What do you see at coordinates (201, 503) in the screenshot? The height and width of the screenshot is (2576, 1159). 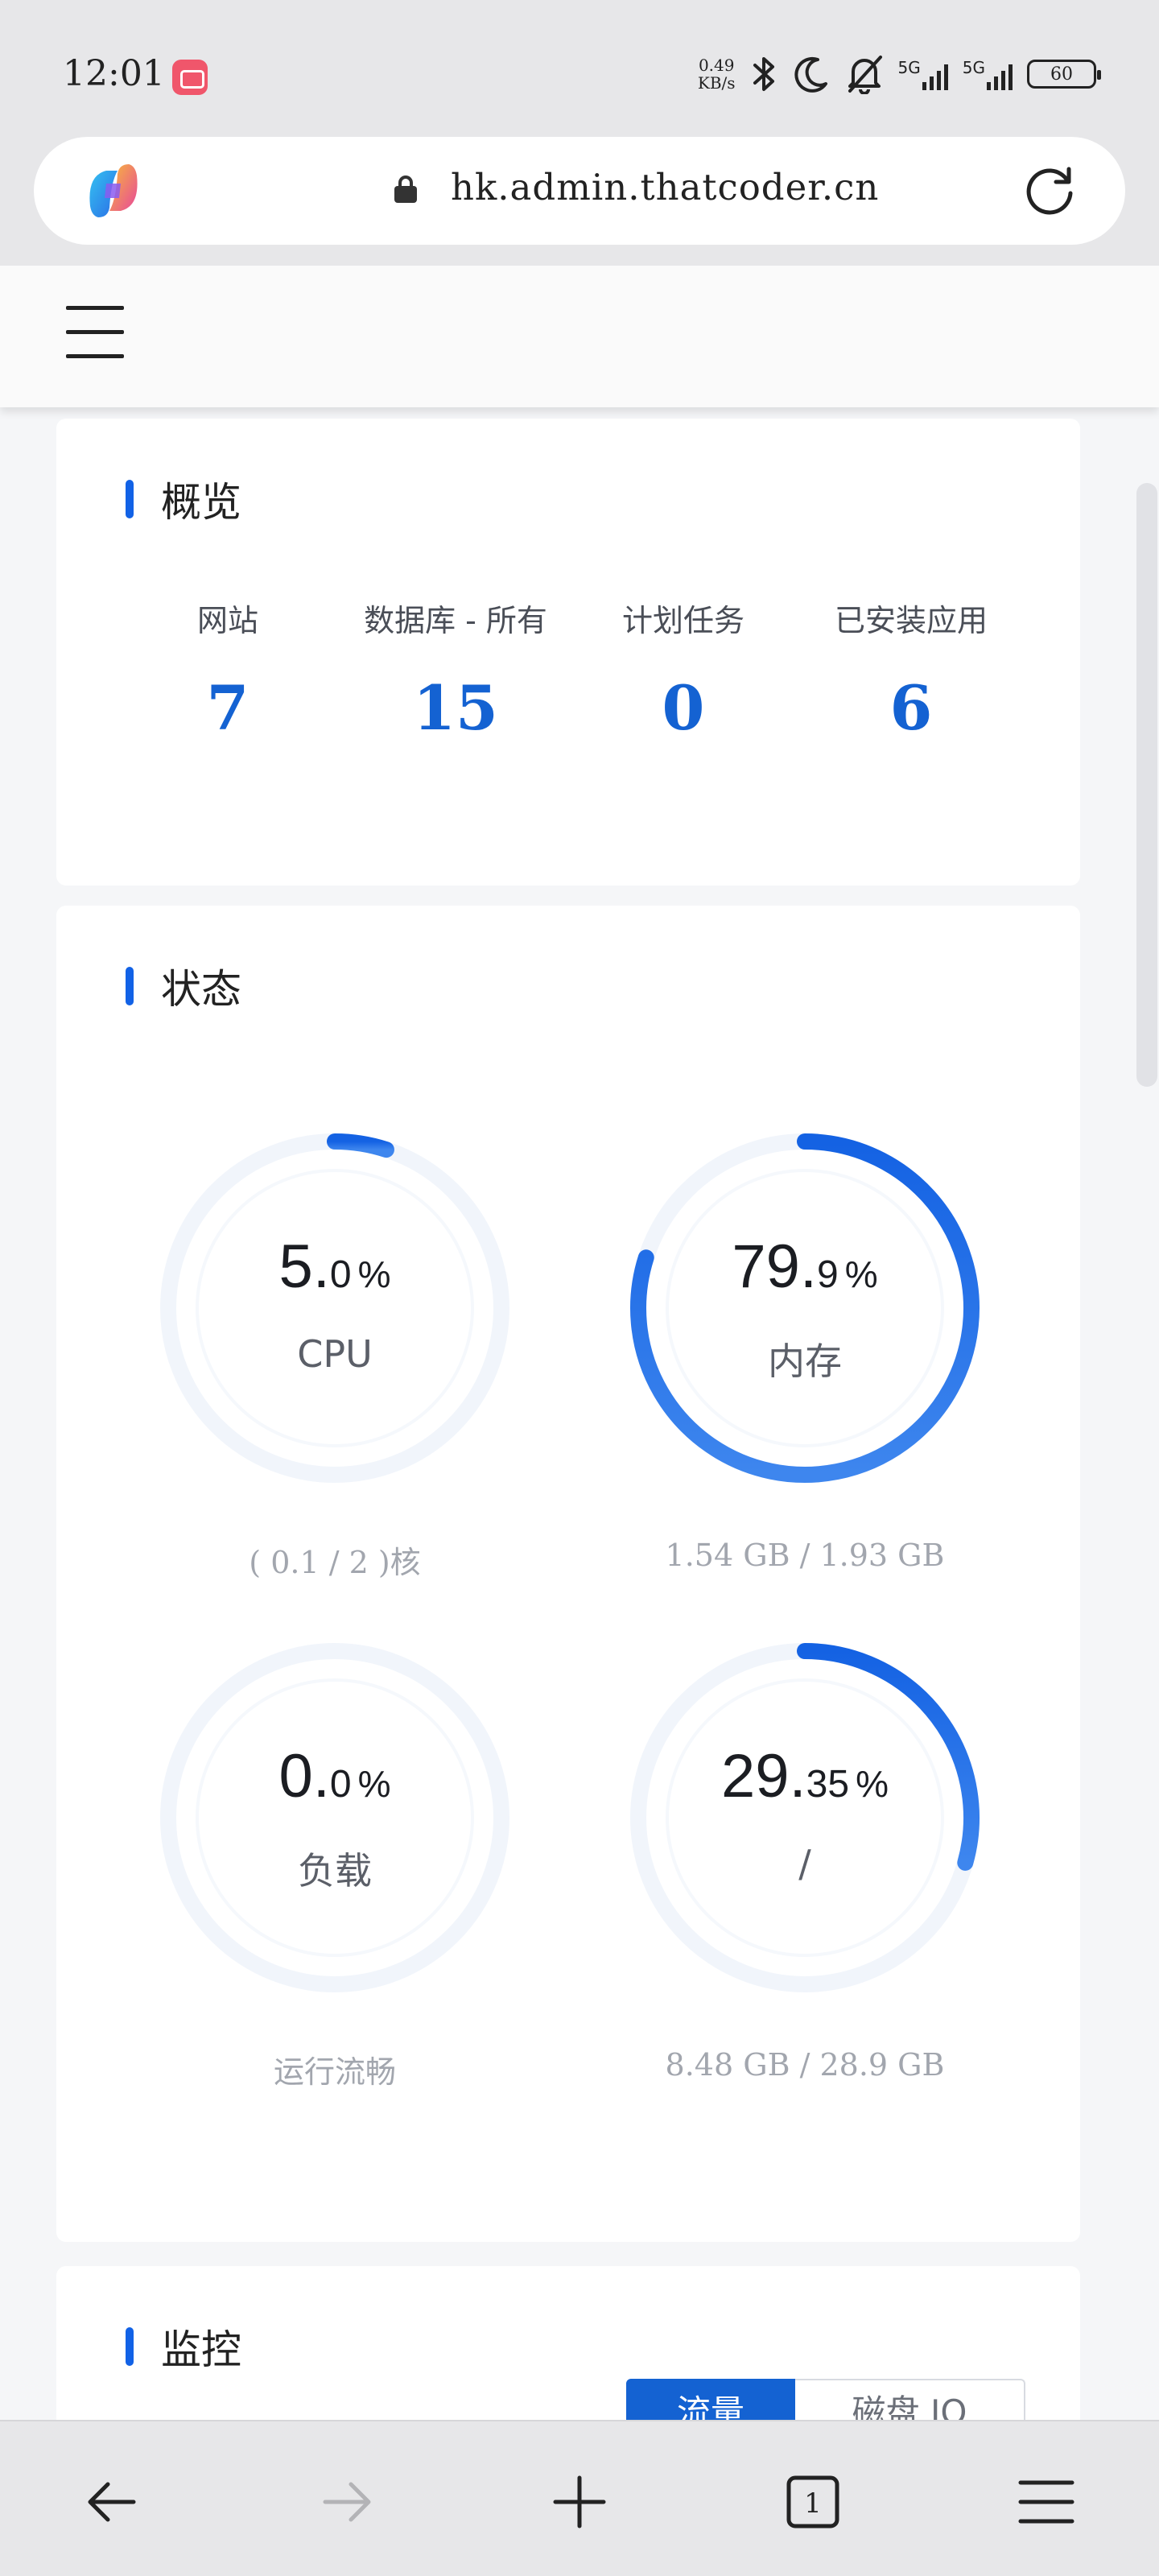 I see `overview-title-text: 概览` at bounding box center [201, 503].